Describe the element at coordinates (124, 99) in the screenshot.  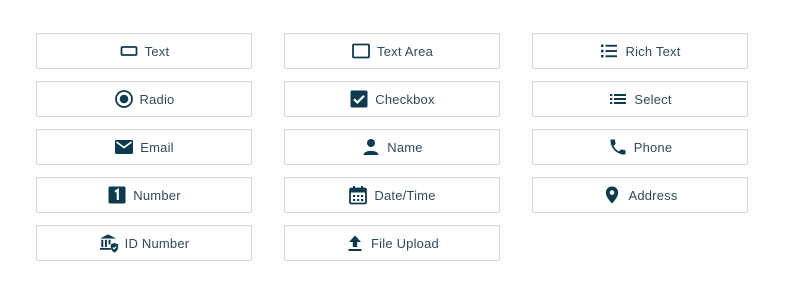
I see `radio-icon` at that location.